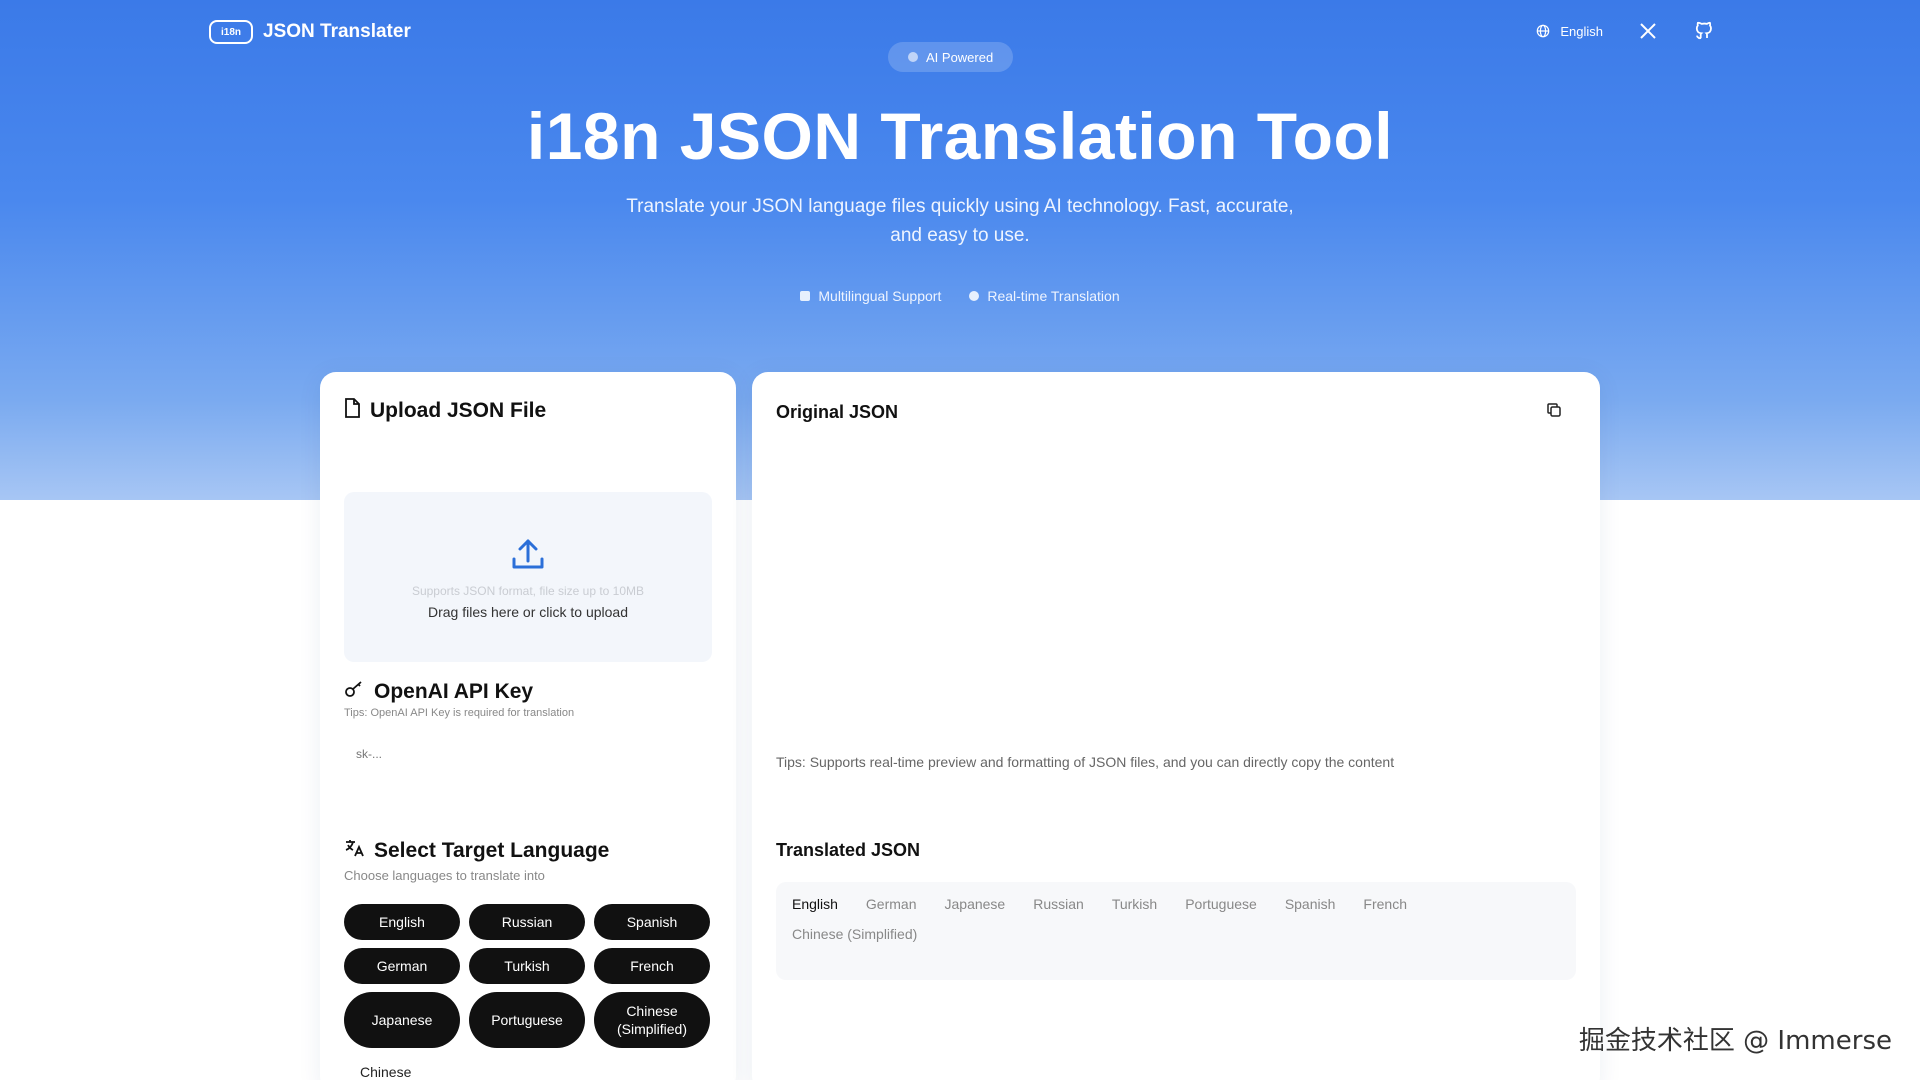 The width and height of the screenshot is (1920, 1080). What do you see at coordinates (652, 922) in the screenshot?
I see `language-chip: Spanish` at bounding box center [652, 922].